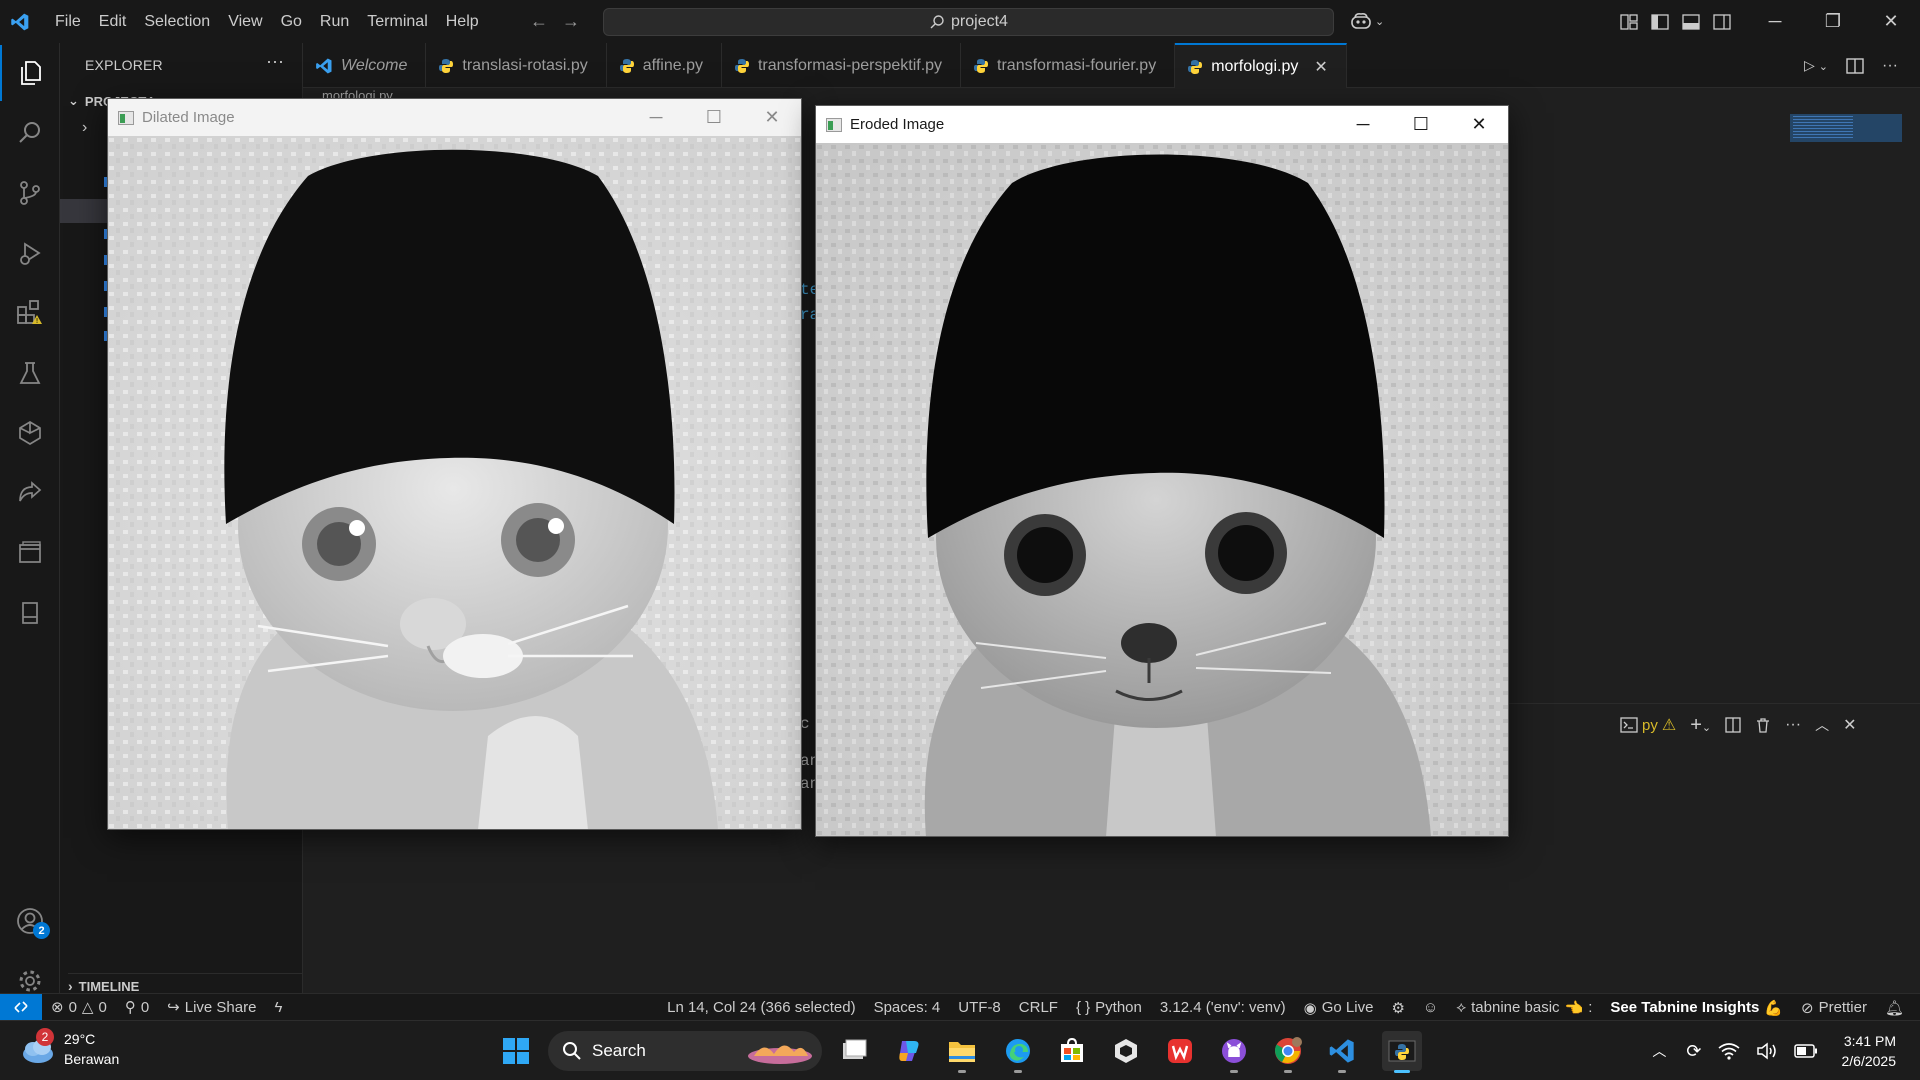  Describe the element at coordinates (30, 613) in the screenshot. I see `notebook-icon` at that location.